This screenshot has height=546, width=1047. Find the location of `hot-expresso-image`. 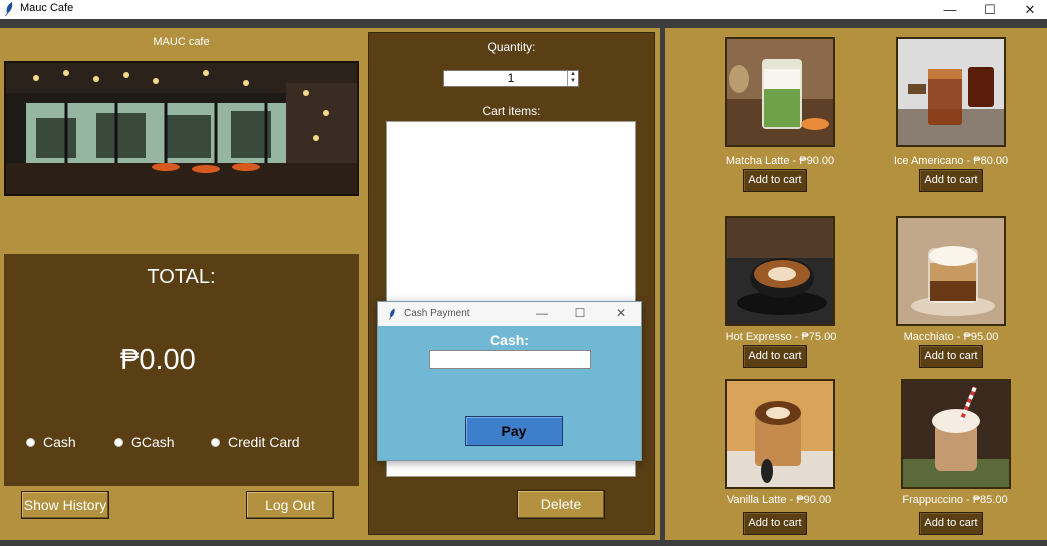

hot-expresso-image is located at coordinates (780, 271).